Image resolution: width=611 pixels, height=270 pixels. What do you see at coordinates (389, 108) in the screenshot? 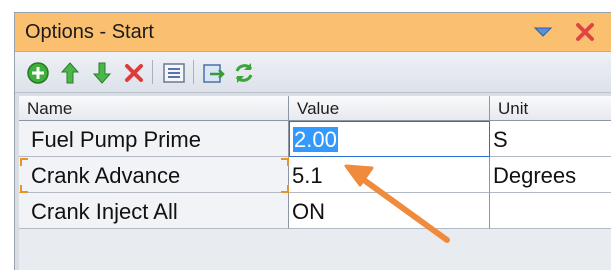
I see `column-header-value: Value` at bounding box center [389, 108].